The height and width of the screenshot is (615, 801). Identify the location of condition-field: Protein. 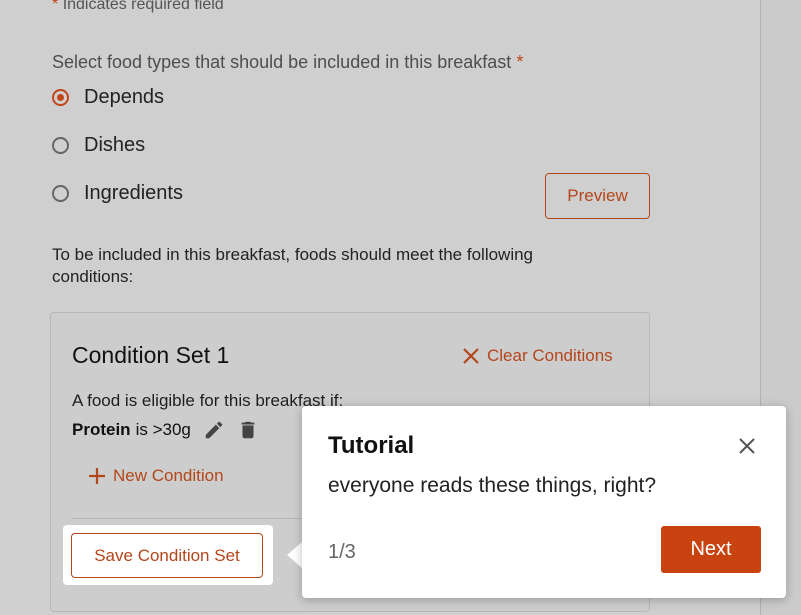
(101, 429).